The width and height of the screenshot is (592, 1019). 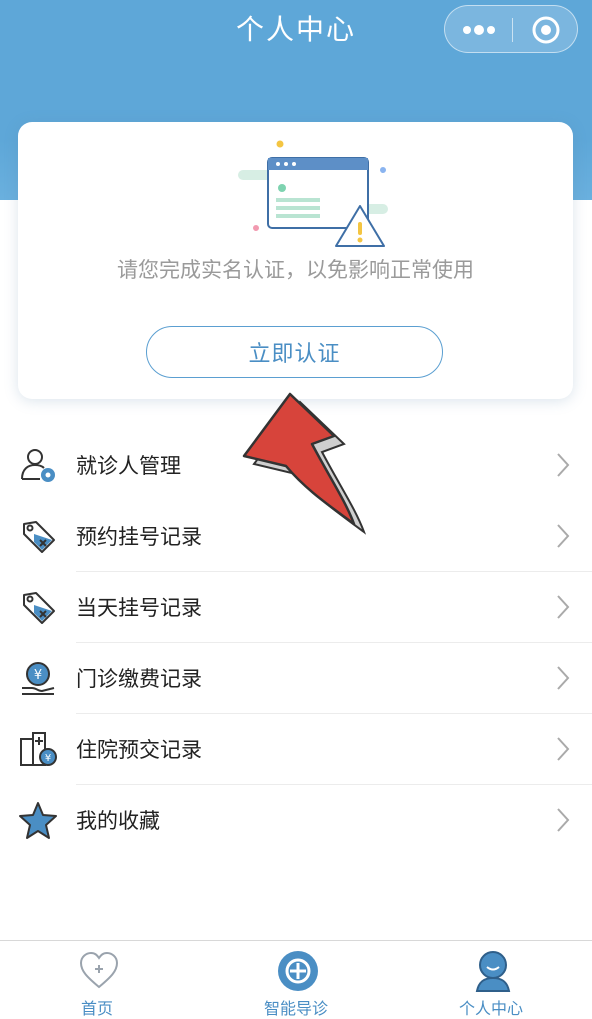 I want to click on menu-item-label: 就诊人管理, so click(x=128, y=466).